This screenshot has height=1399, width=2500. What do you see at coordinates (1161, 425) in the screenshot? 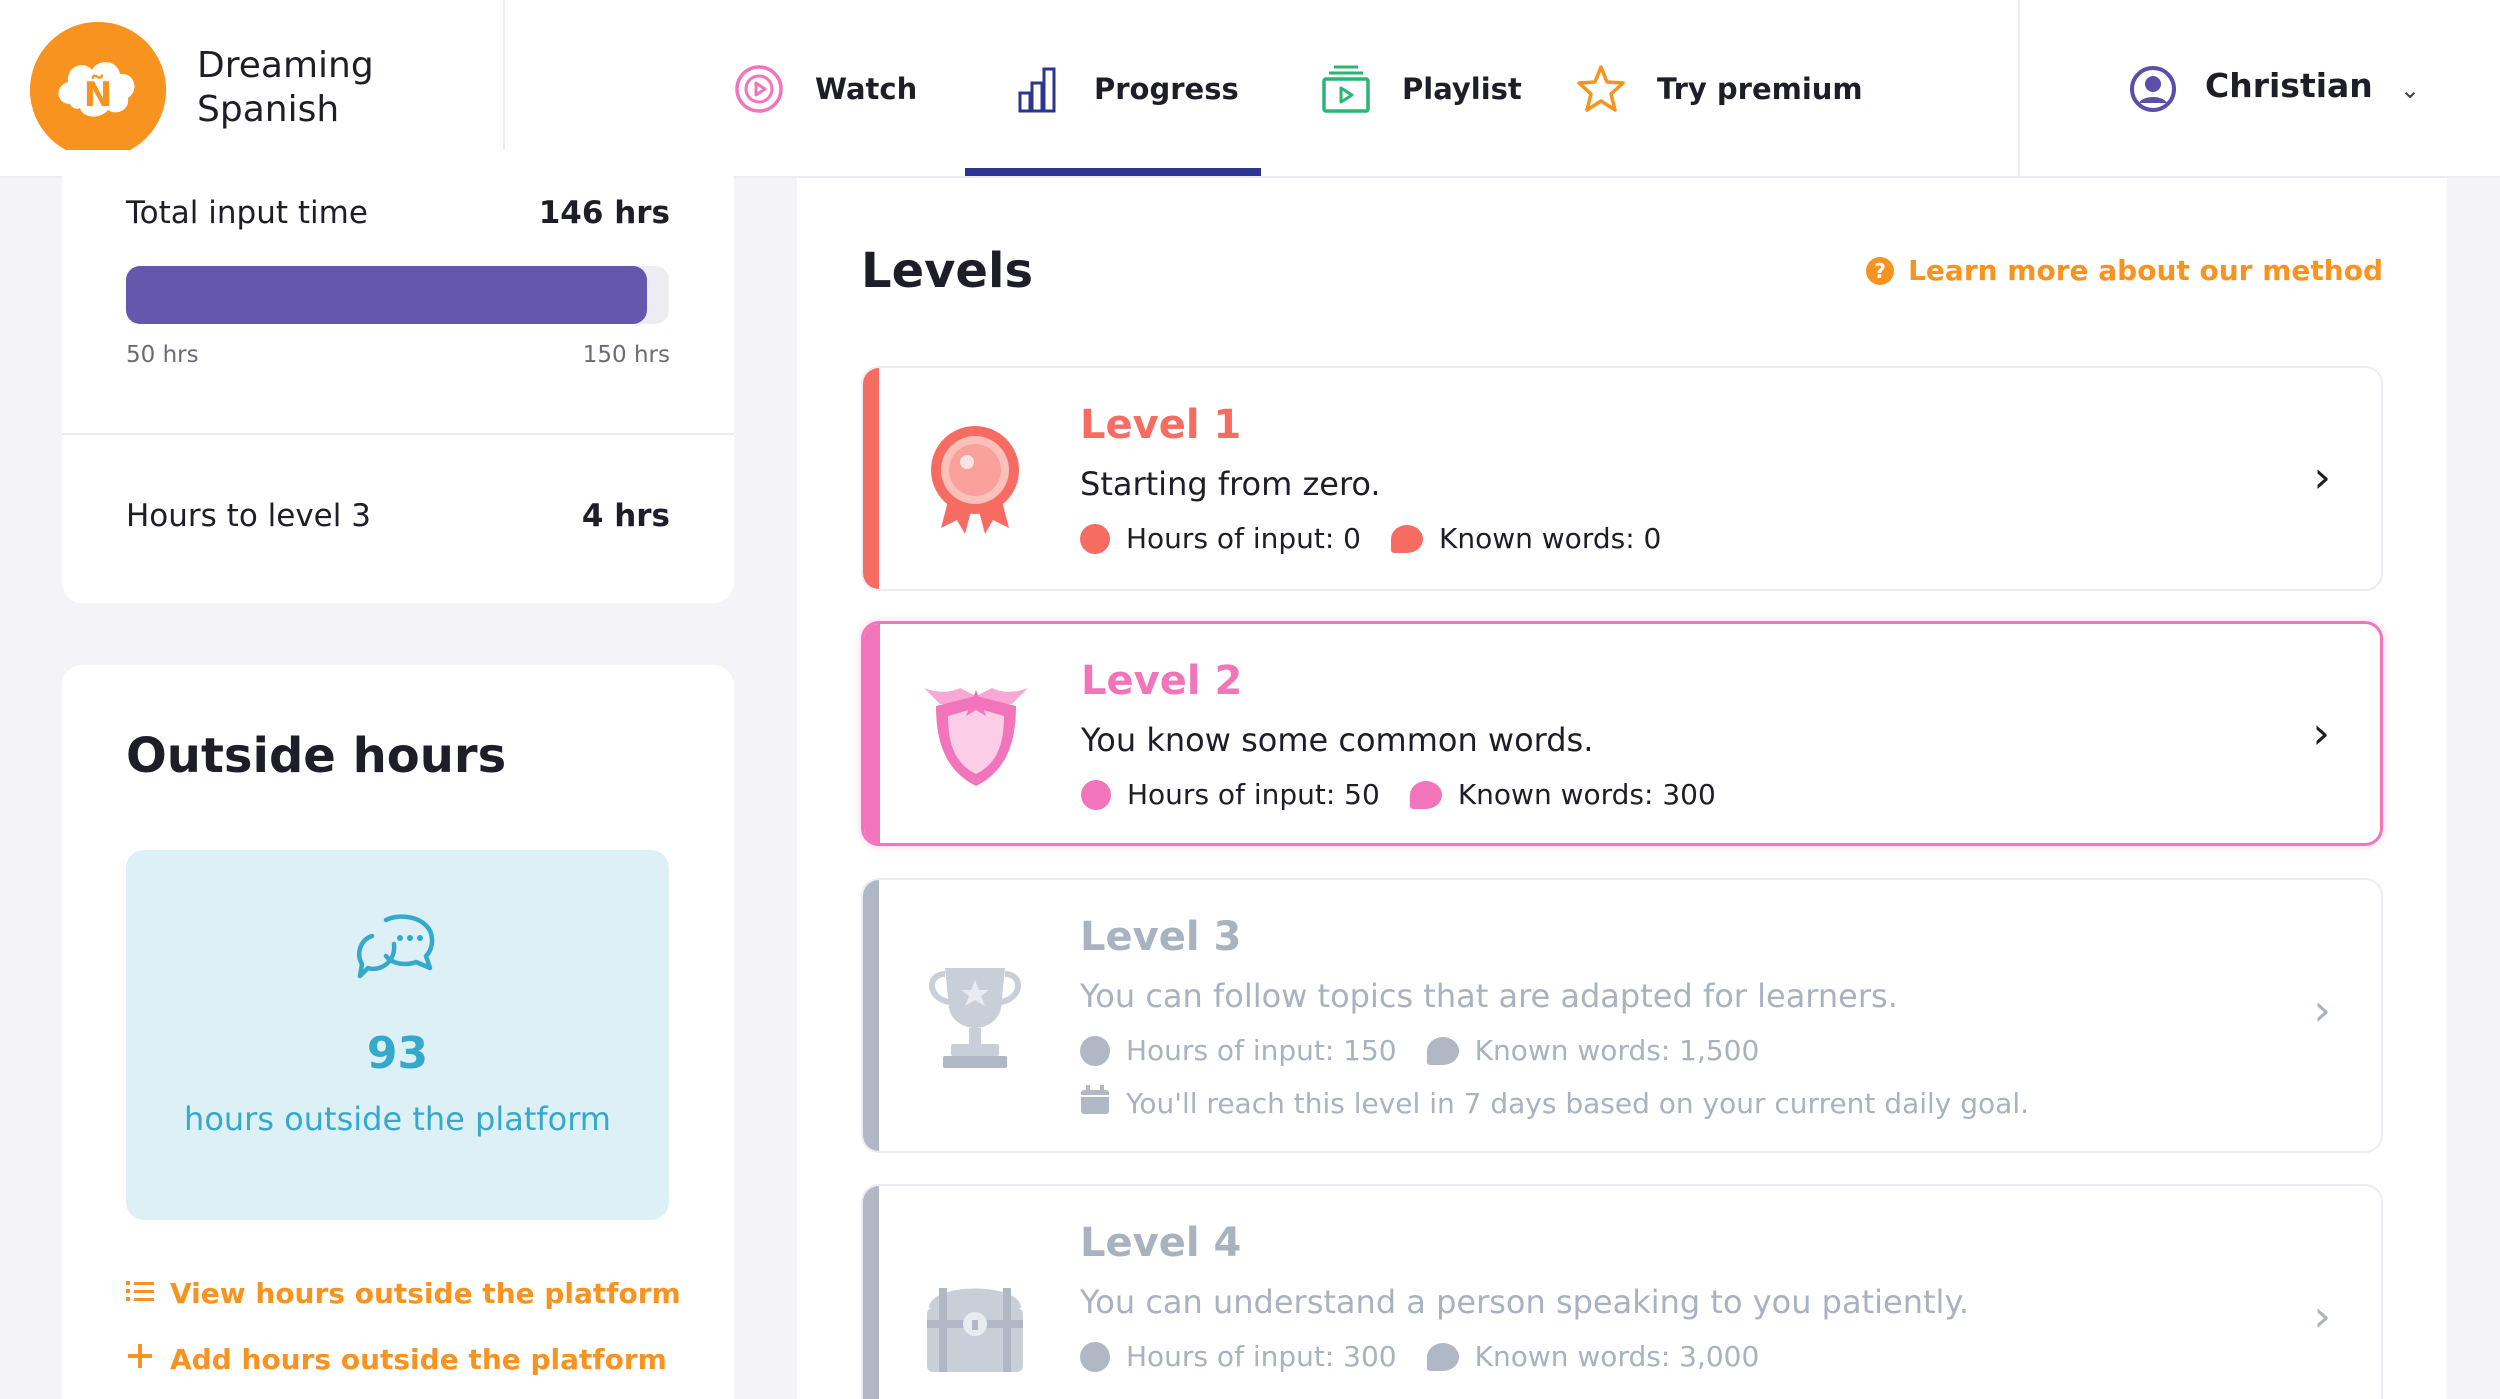
I see `level-name: Level 1` at bounding box center [1161, 425].